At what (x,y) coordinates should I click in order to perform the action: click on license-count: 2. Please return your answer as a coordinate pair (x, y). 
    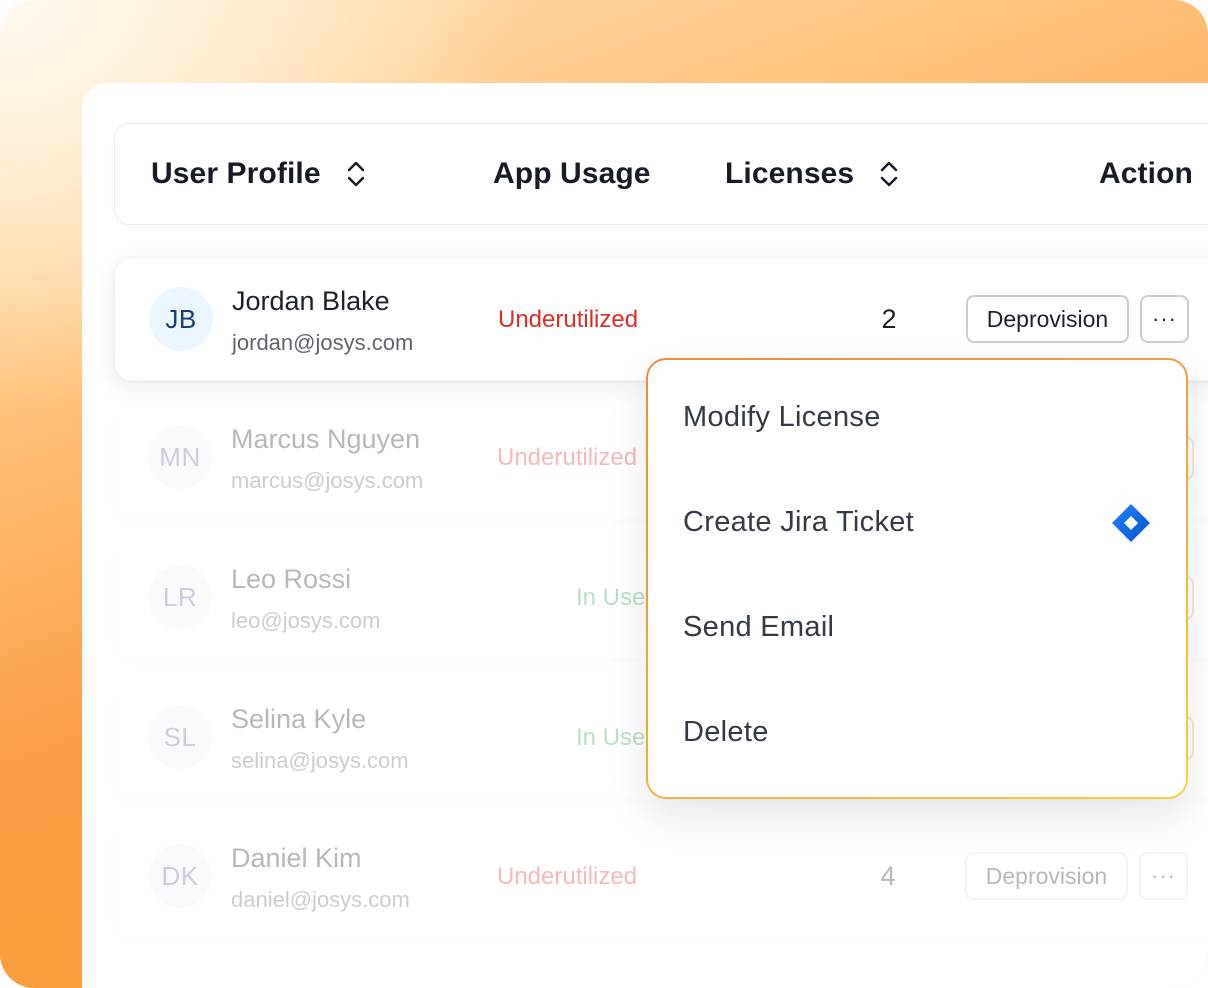
    Looking at the image, I should click on (889, 319).